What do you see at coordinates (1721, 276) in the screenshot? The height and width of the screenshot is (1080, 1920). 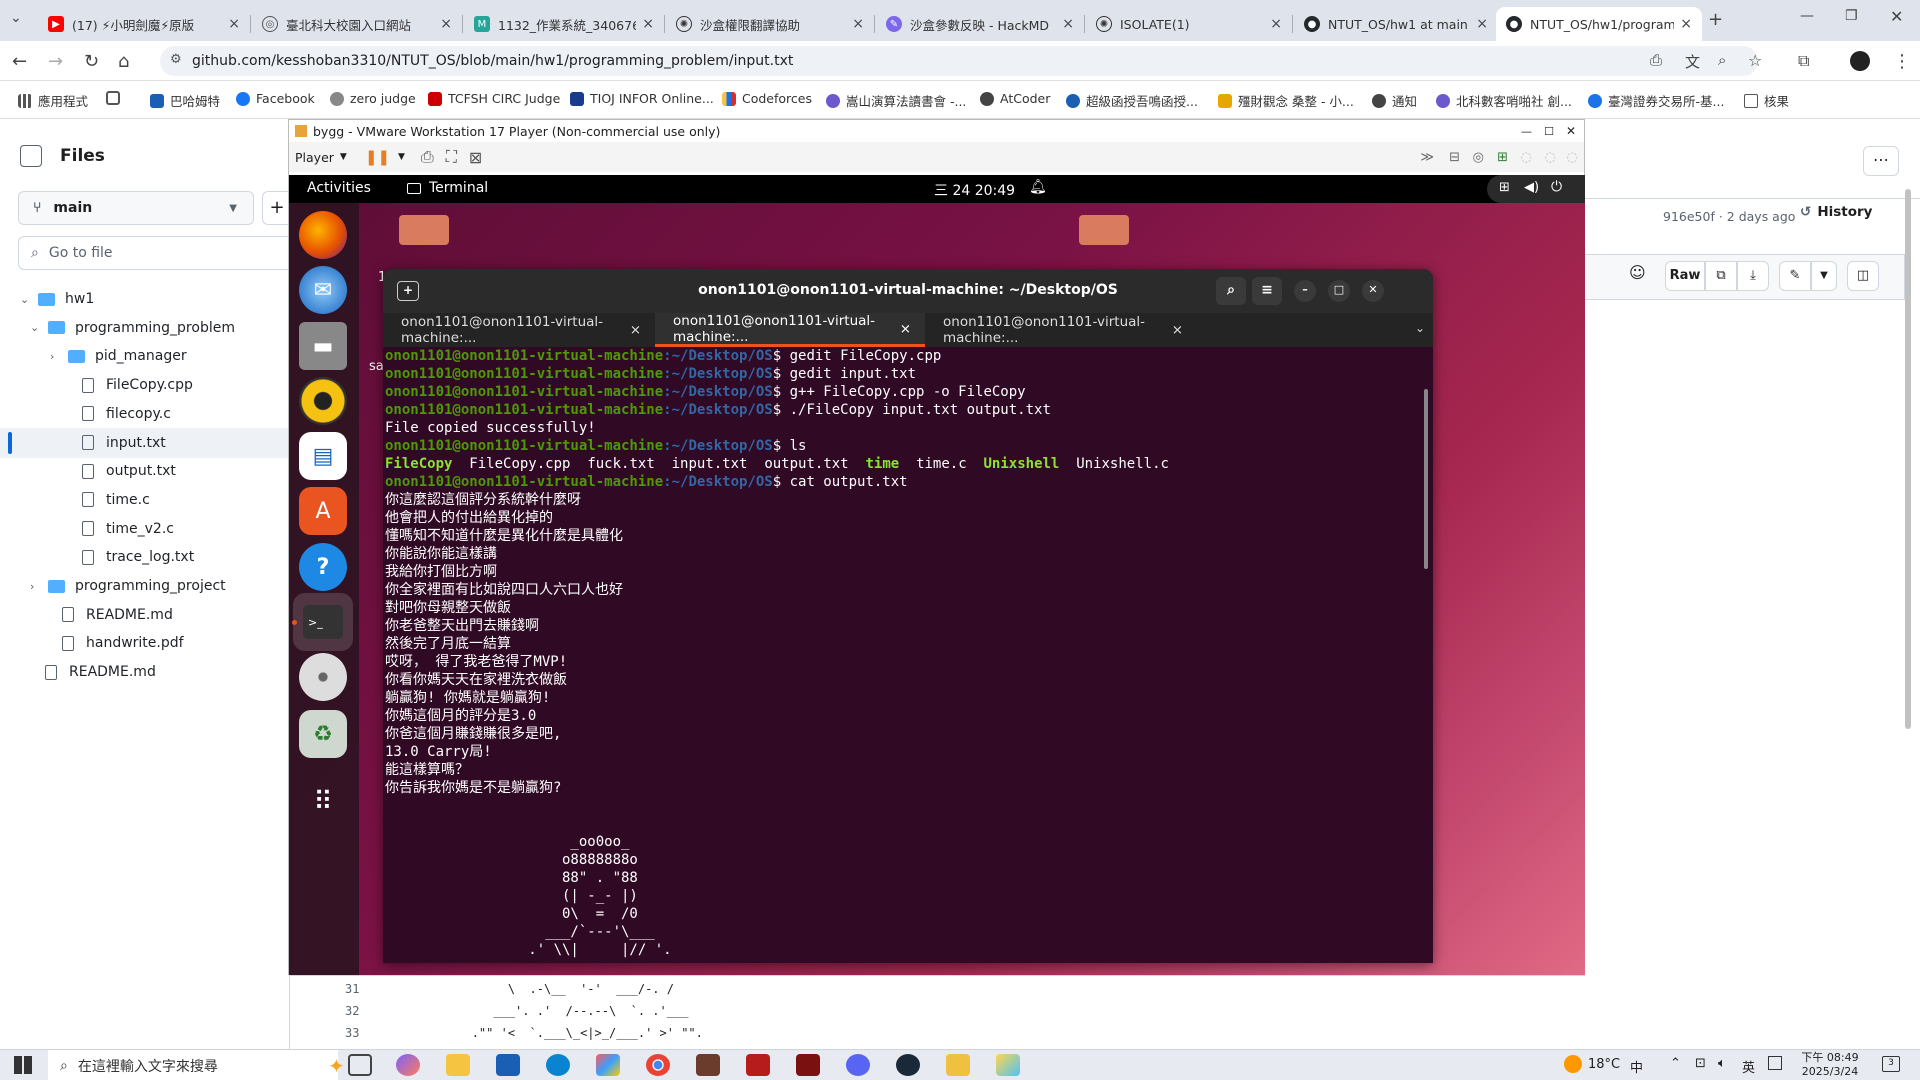 I see `copy-icon: ⧉` at bounding box center [1721, 276].